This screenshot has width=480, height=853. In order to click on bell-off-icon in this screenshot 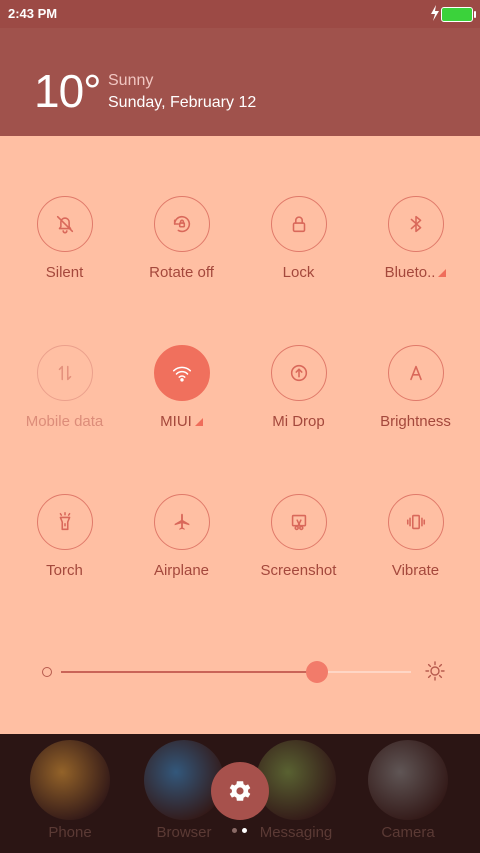, I will do `click(64, 224)`.